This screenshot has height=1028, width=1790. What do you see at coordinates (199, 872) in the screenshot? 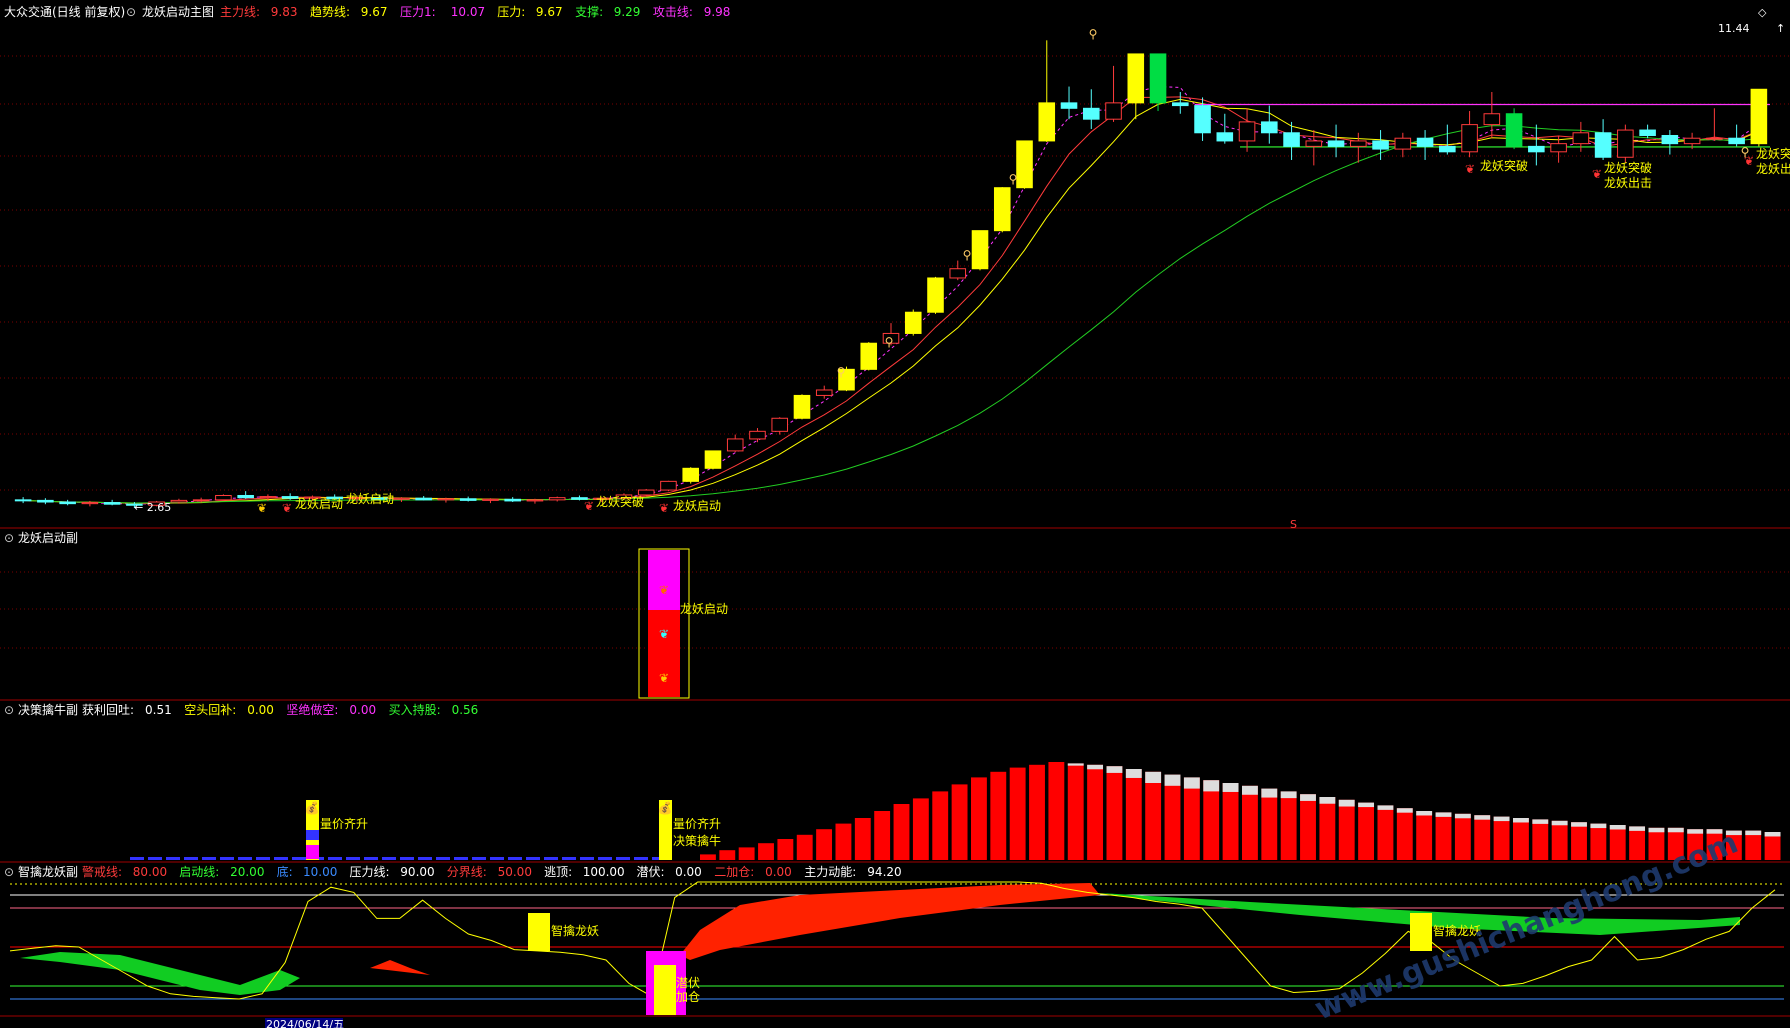
I see `param-label-1: 启动线:` at bounding box center [199, 872].